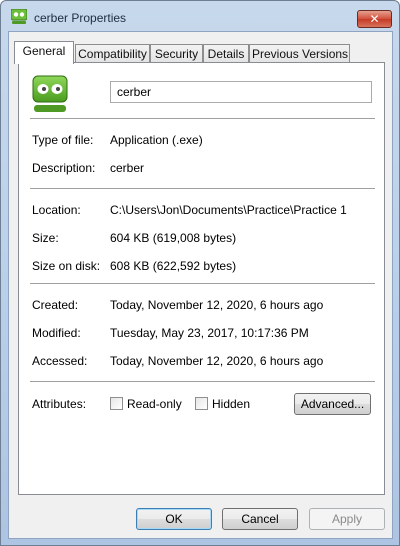 The image size is (400, 546). Describe the element at coordinates (56, 210) in the screenshot. I see `location-label: Location:` at that location.